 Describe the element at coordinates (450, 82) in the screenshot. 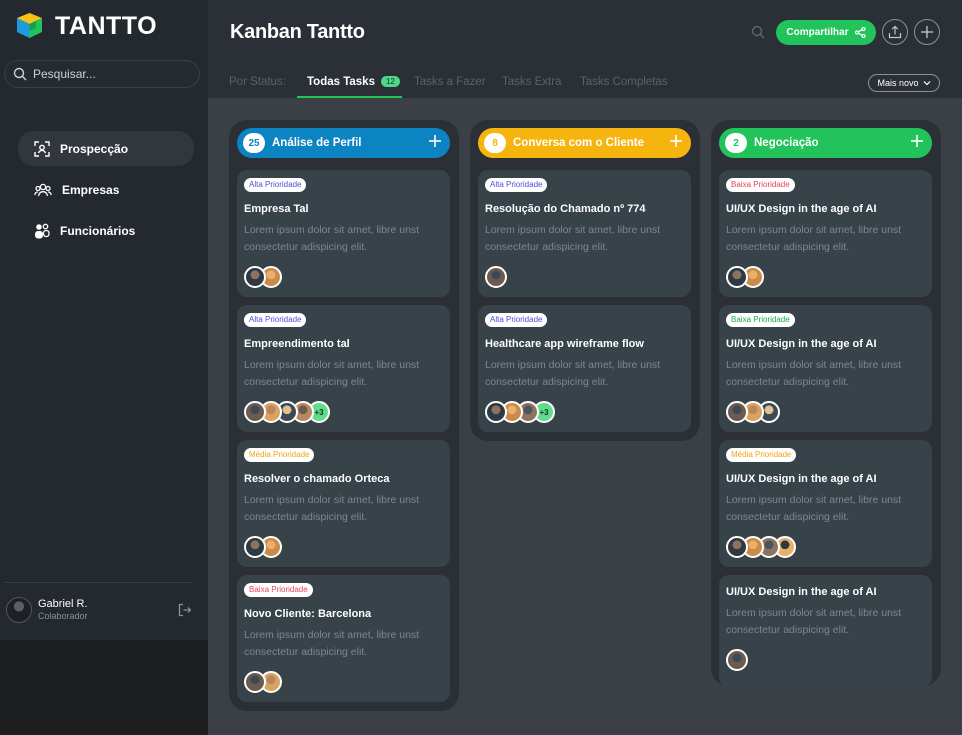

I see `tab-tasks-a-fazer: Tasks a Fazer` at that location.